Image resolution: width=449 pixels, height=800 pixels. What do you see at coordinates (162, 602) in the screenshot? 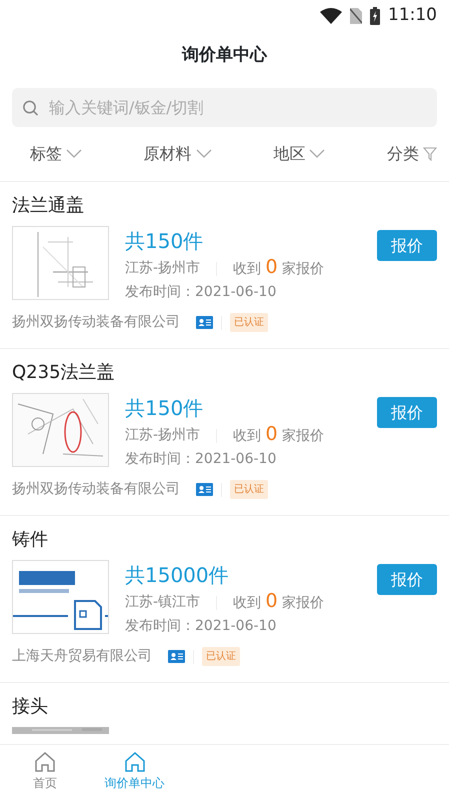
I see `region-text: 江苏-镇江市` at bounding box center [162, 602].